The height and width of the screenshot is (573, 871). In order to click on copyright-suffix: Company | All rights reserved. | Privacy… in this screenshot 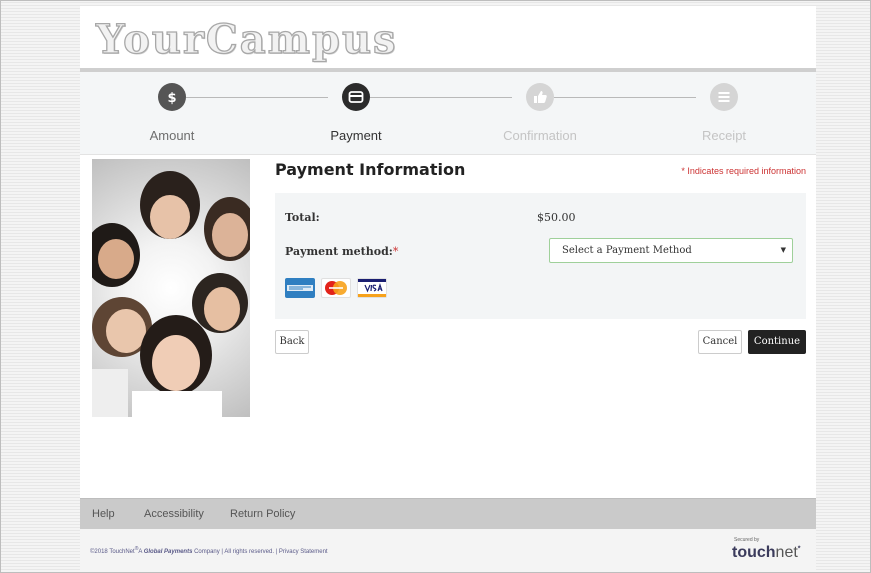, I will do `click(261, 552)`.